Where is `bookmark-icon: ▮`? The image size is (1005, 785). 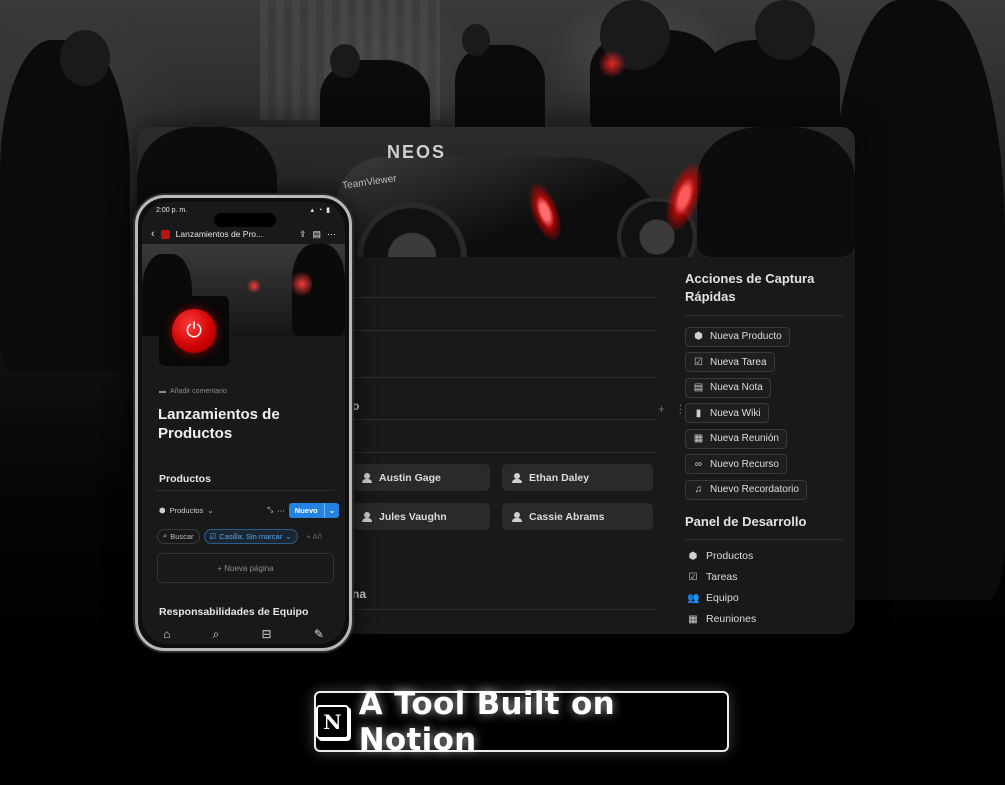
bookmark-icon: ▮ is located at coordinates (698, 413).